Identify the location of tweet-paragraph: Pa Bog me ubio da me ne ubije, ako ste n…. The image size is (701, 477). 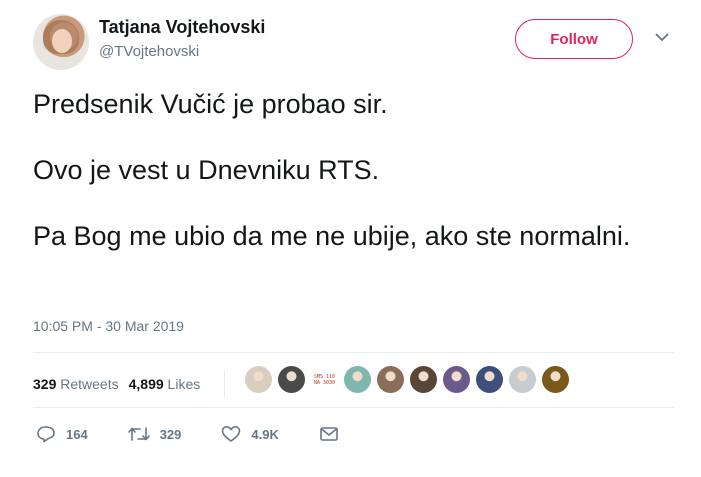
(332, 236).